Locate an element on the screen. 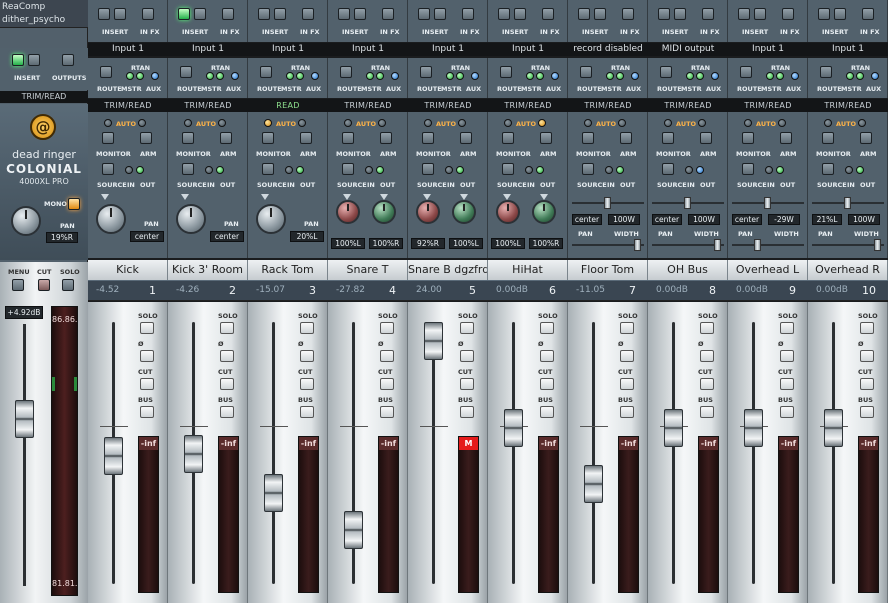 This screenshot has width=888, height=603. master-cut-button is located at coordinates (44, 285).